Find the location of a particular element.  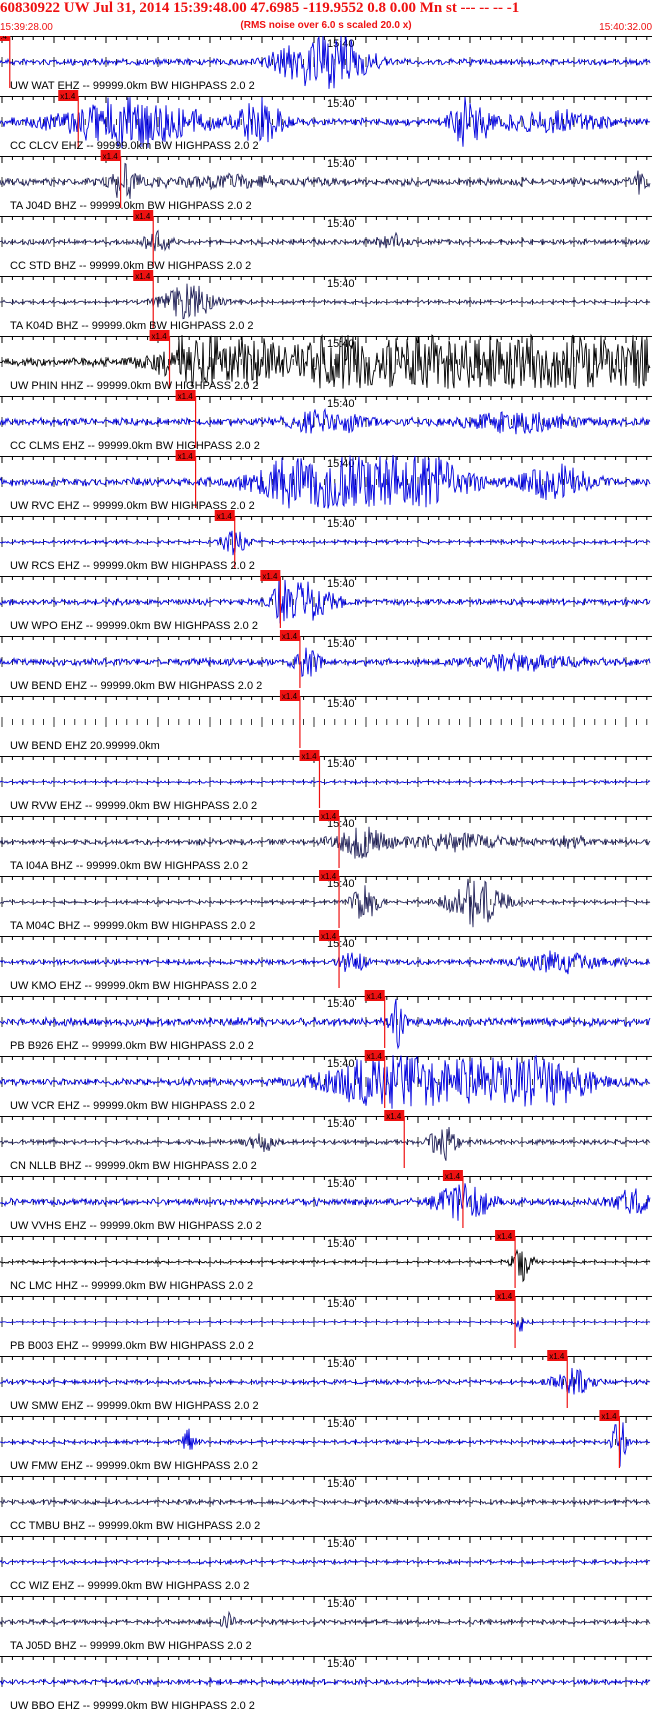

end-time: 15:40:32.00 is located at coordinates (625, 27).